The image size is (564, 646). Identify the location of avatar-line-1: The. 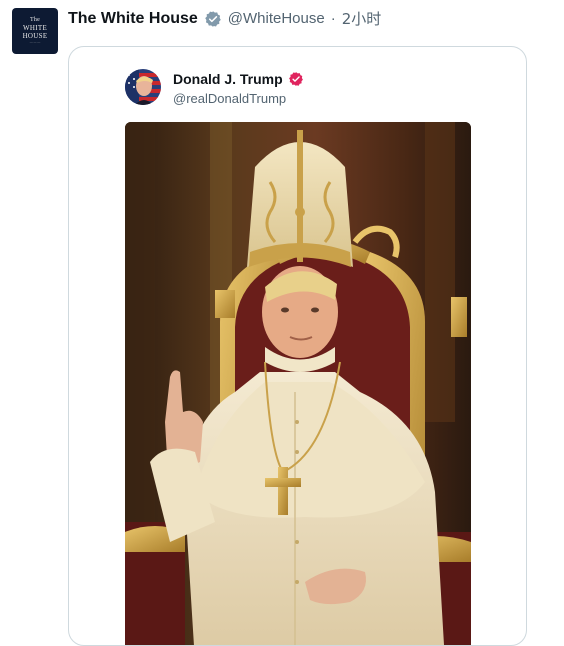
(35, 20).